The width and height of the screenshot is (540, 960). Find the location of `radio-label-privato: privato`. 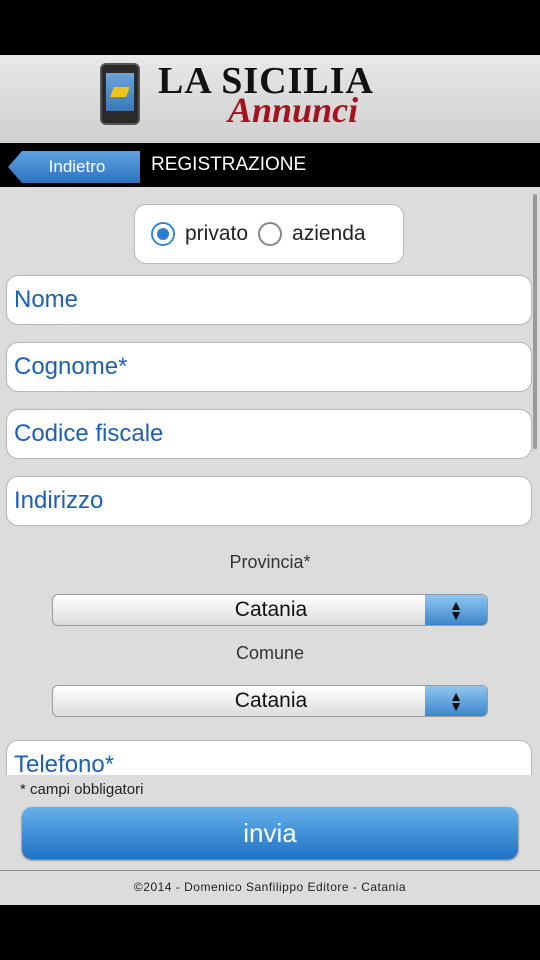

radio-label-privato: privato is located at coordinates (217, 233).